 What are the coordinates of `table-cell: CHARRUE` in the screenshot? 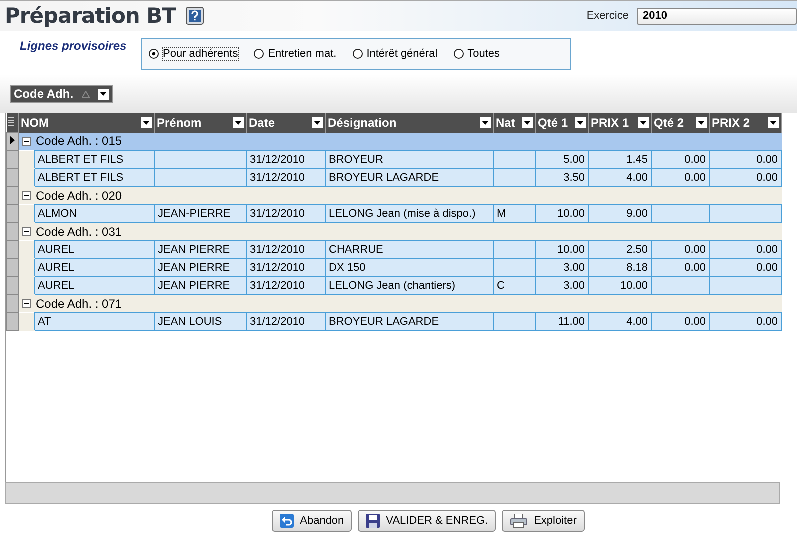 It's located at (410, 249).